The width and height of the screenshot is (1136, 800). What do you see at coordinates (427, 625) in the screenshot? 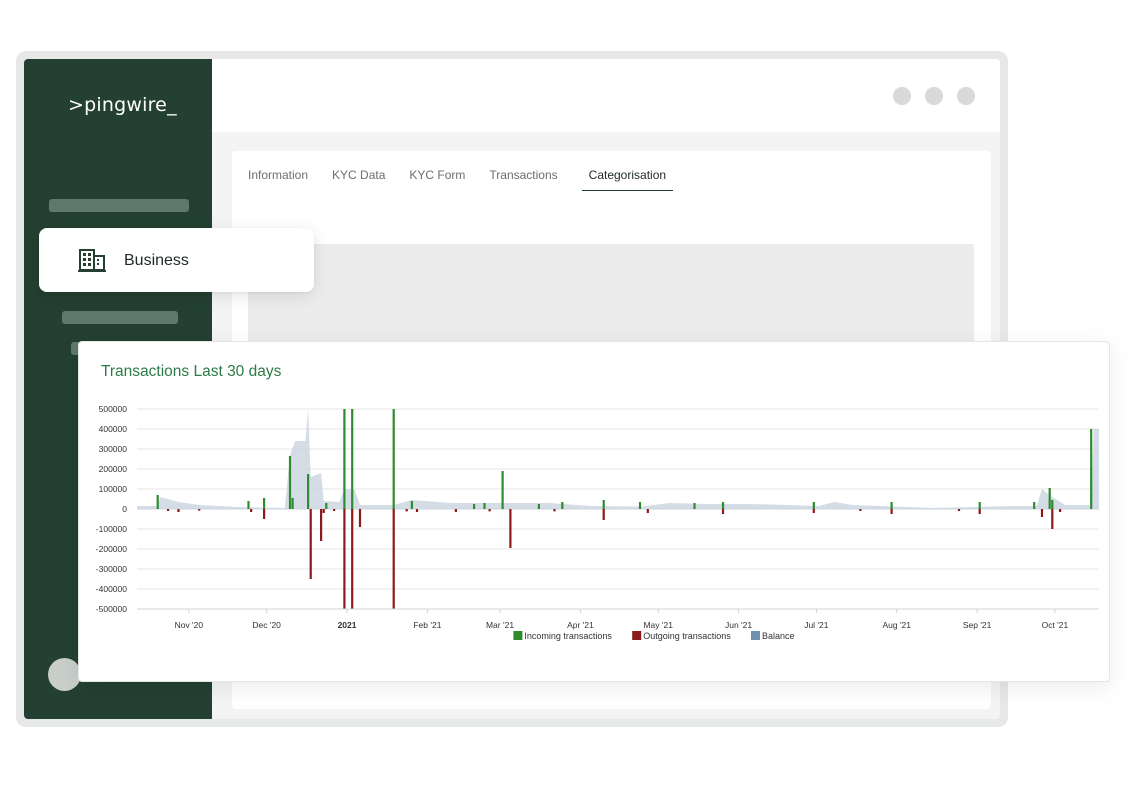
I see `x-tick-label: Feb '21` at bounding box center [427, 625].